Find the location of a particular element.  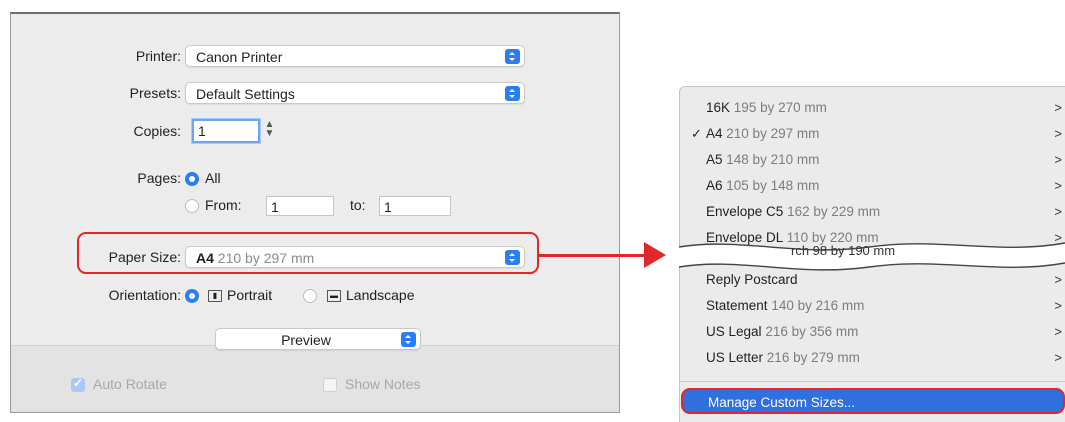

paper-size-menu-item-label: Envelope DL 110 by 220 mm is located at coordinates (792, 238).